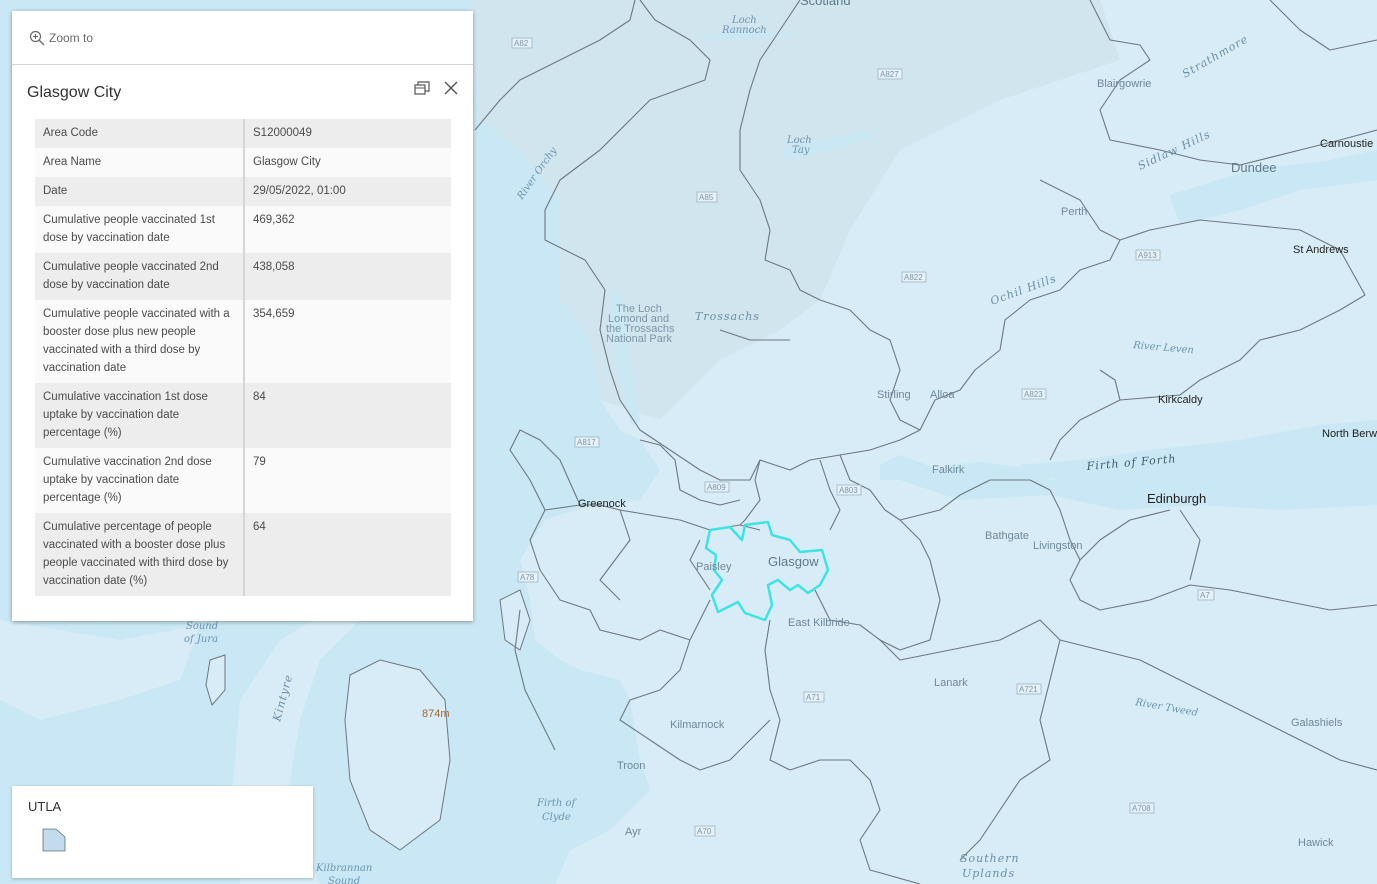 This screenshot has height=884, width=1377. What do you see at coordinates (1321, 250) in the screenshot?
I see `label-st-andrews: St Andrews` at bounding box center [1321, 250].